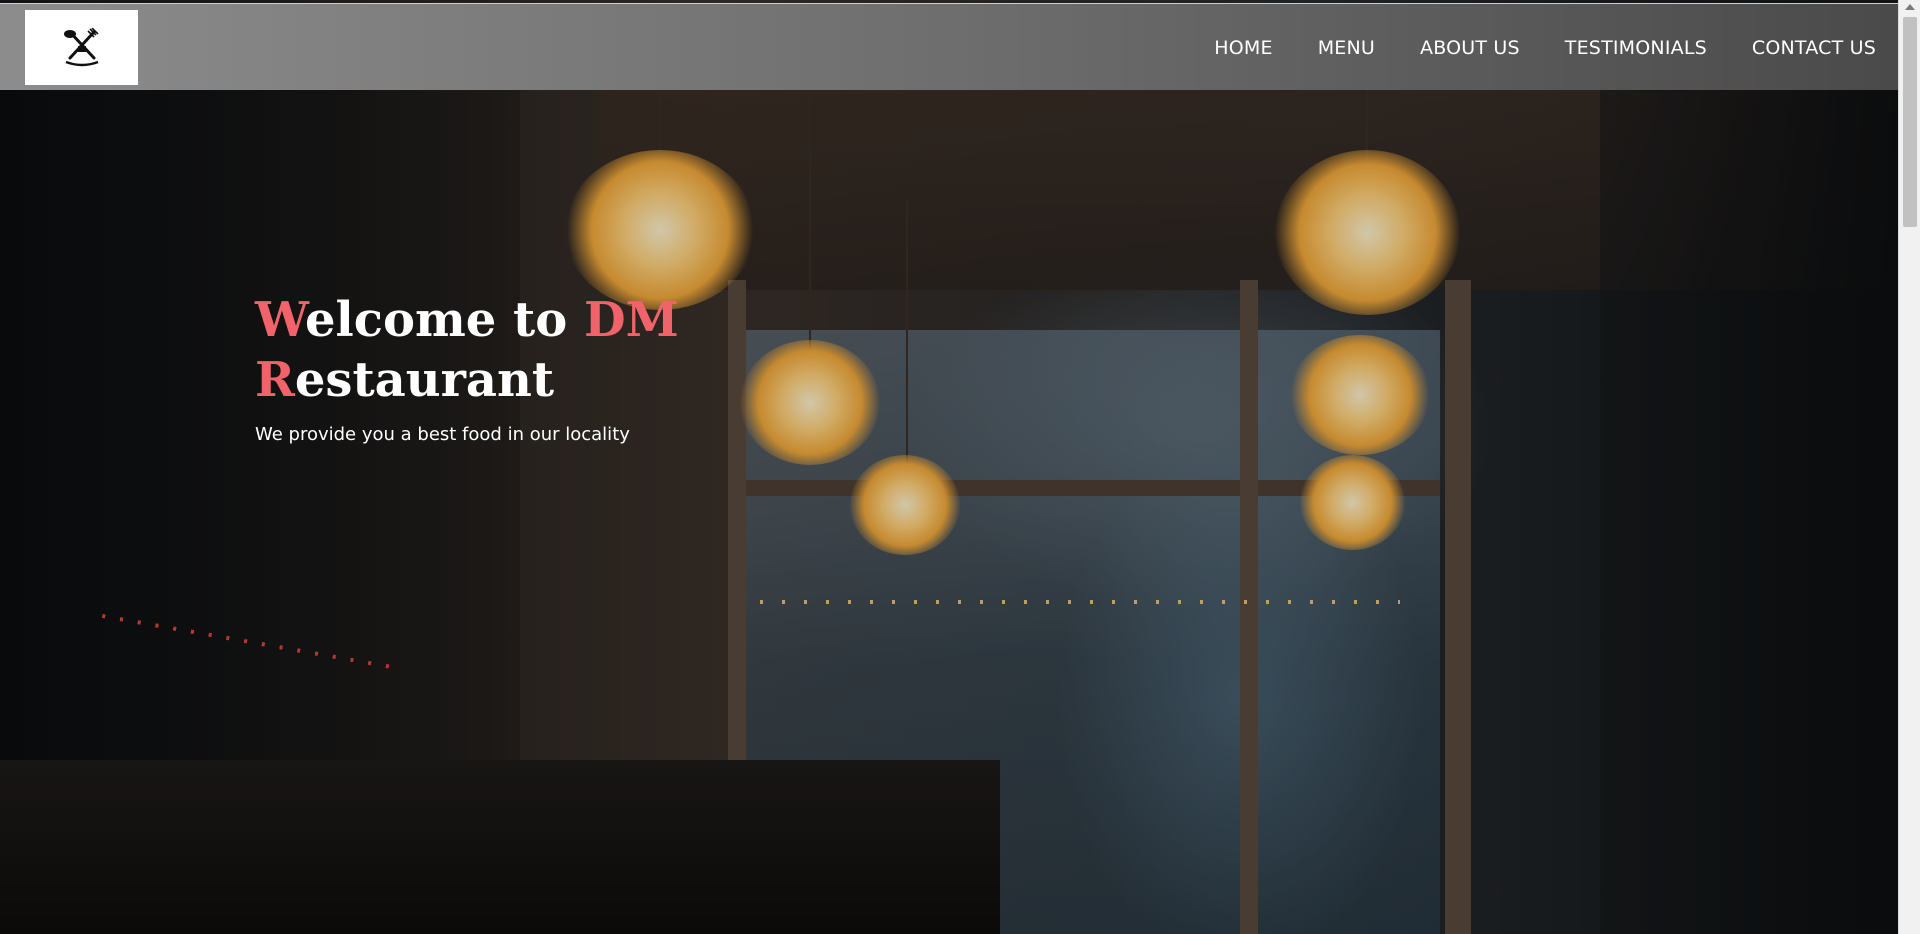 Image resolution: width=1920 pixels, height=934 pixels. What do you see at coordinates (1814, 48) in the screenshot?
I see `nav-contact-us: CONTACT US` at bounding box center [1814, 48].